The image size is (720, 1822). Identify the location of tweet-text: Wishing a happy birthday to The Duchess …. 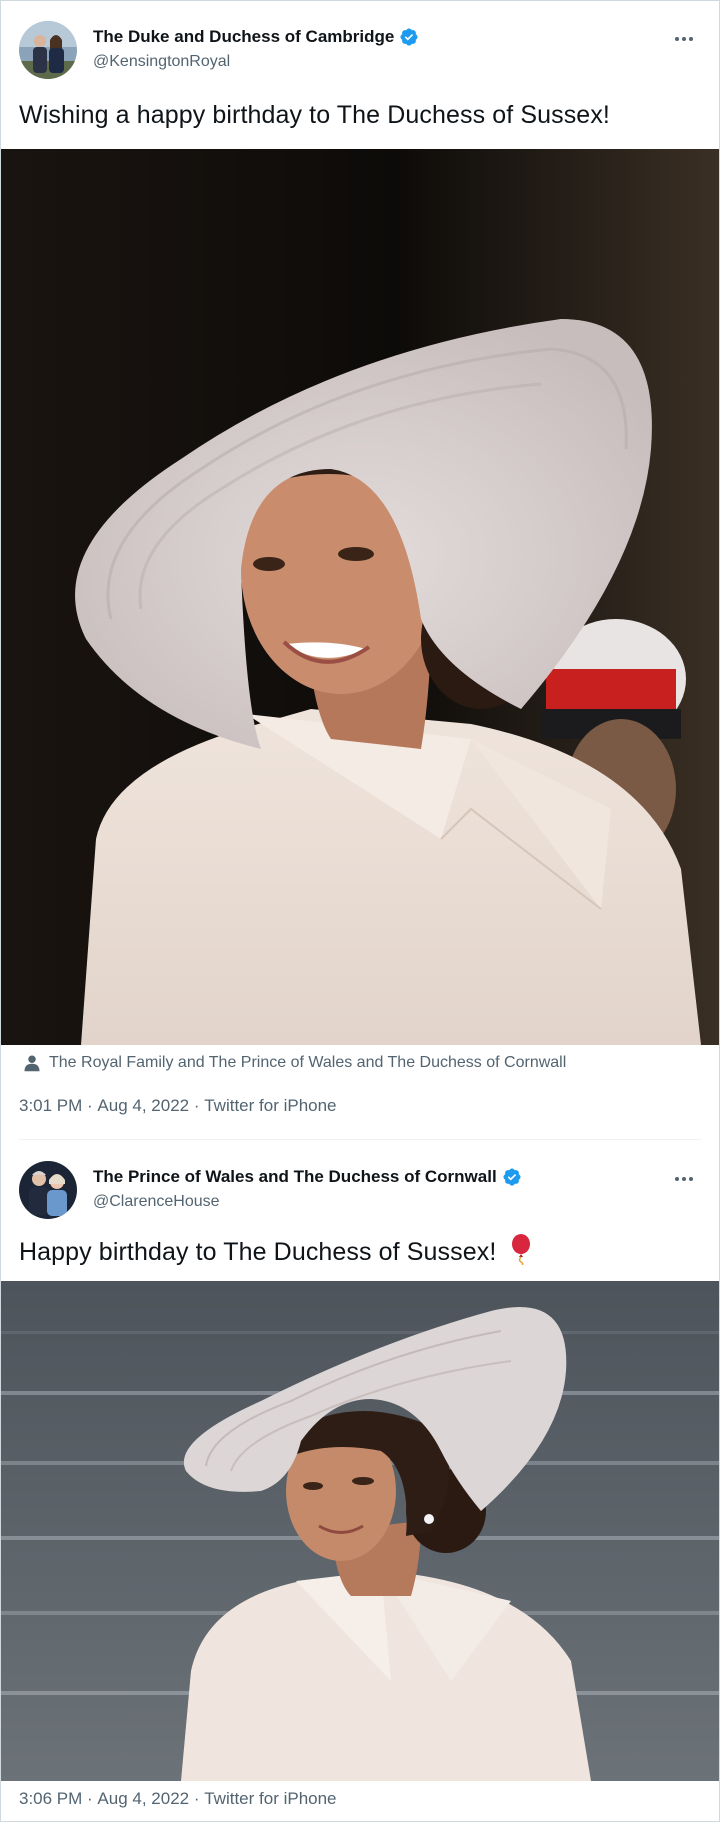
(314, 115).